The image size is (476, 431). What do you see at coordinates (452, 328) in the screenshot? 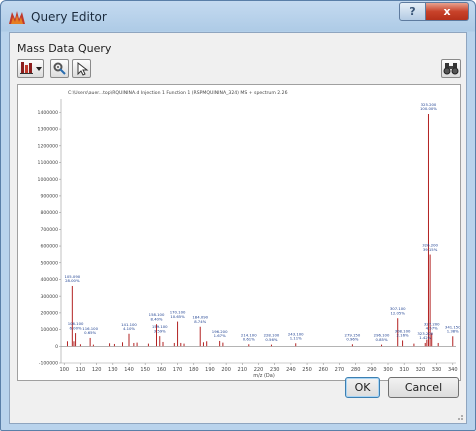
I see `peak-label: 341.150 1.38%` at bounding box center [452, 328].